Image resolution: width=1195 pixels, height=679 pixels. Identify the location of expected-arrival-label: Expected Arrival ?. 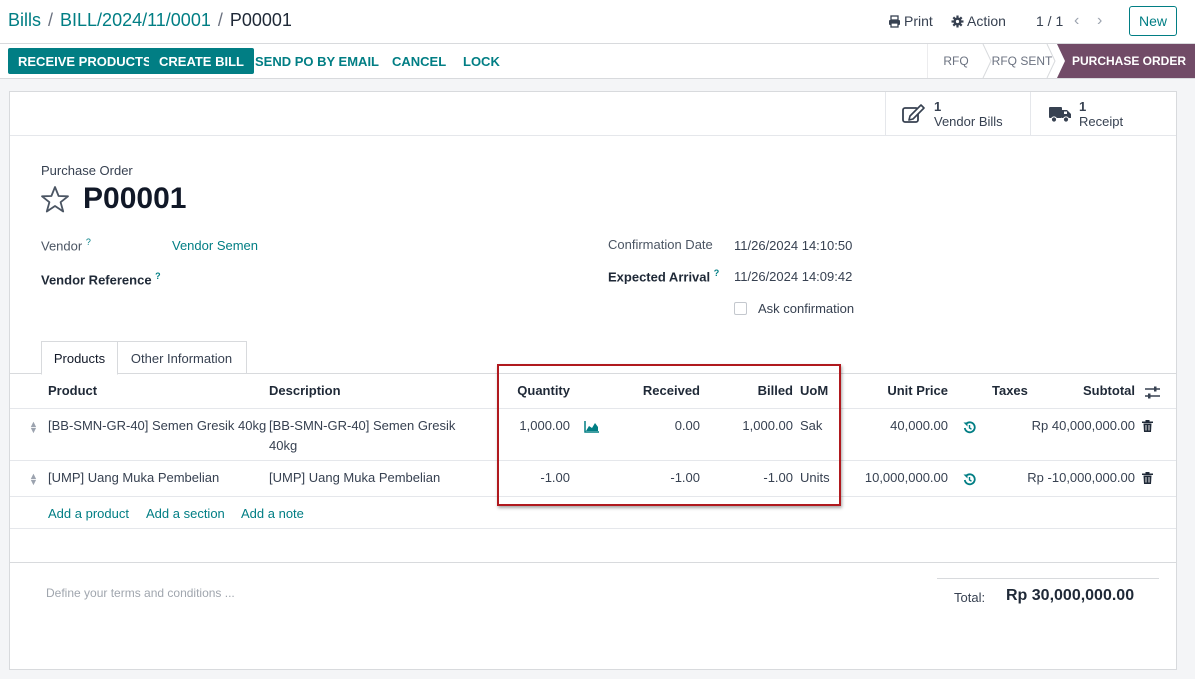
(663, 276).